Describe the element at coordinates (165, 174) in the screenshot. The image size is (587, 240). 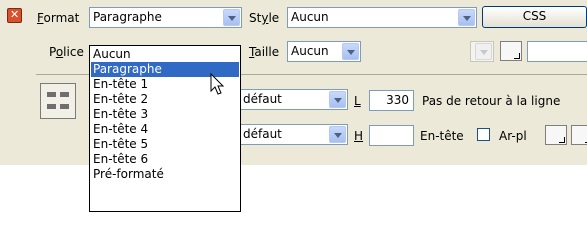
I see `format-option: Pré-formaté` at that location.